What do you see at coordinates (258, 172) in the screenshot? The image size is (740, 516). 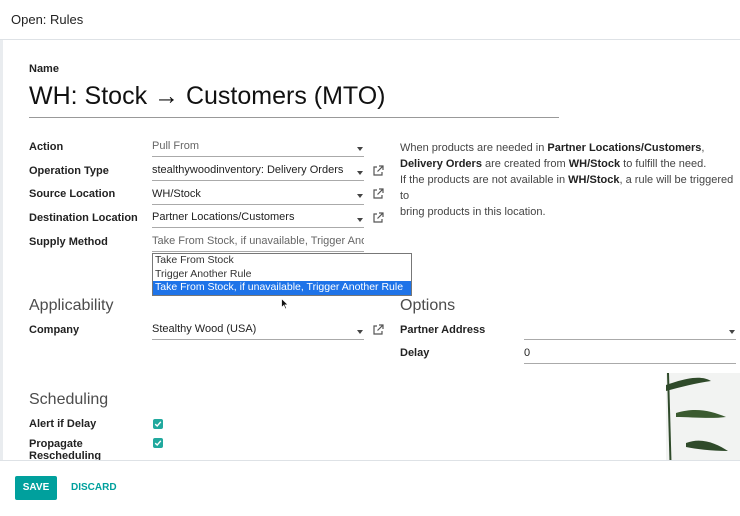 I see `operation-type-select: stealthywoodinventory: Delivery Orders` at bounding box center [258, 172].